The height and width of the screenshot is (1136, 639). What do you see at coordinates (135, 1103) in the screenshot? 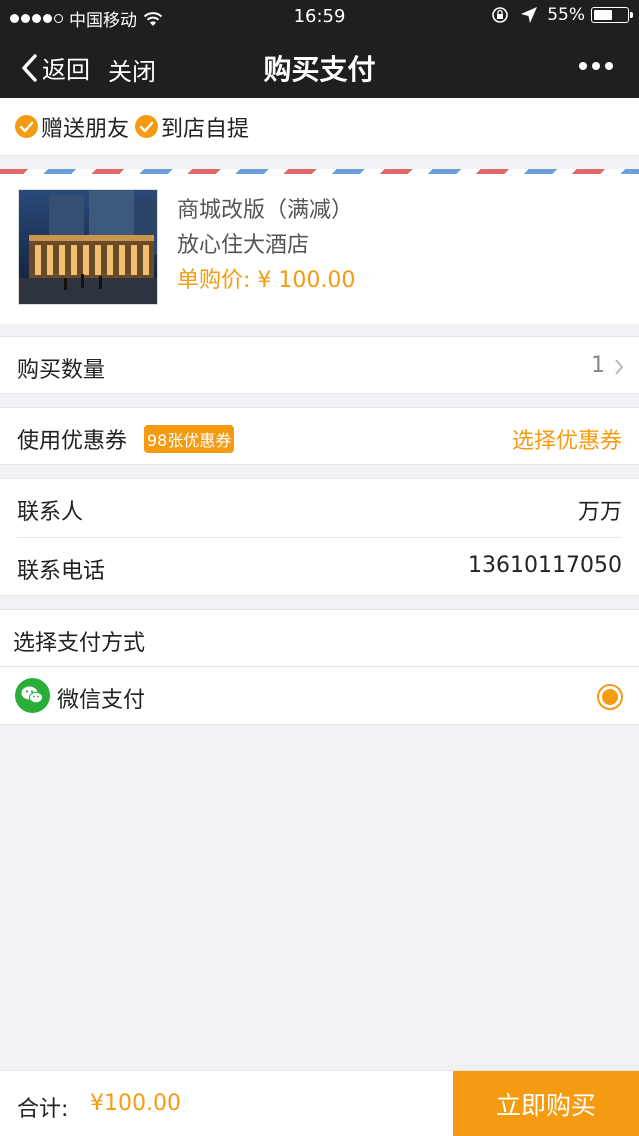
I see `total-value: ¥100.00` at bounding box center [135, 1103].